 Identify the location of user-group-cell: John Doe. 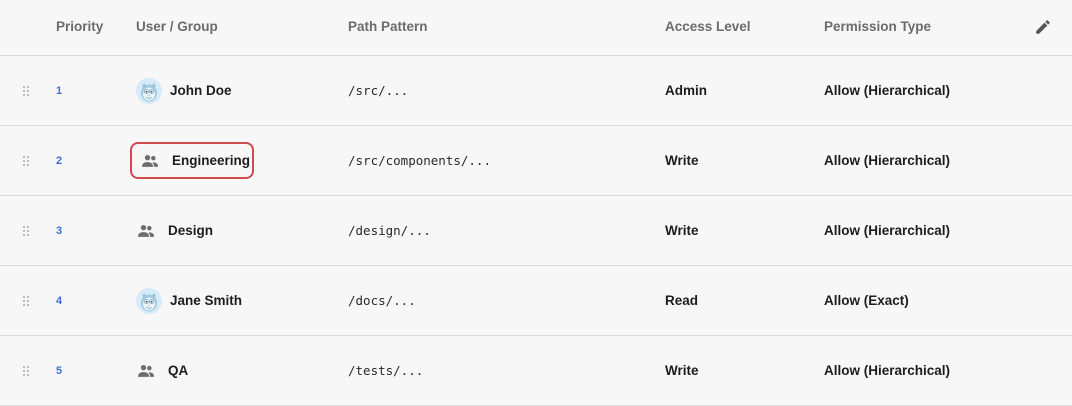
(184, 90).